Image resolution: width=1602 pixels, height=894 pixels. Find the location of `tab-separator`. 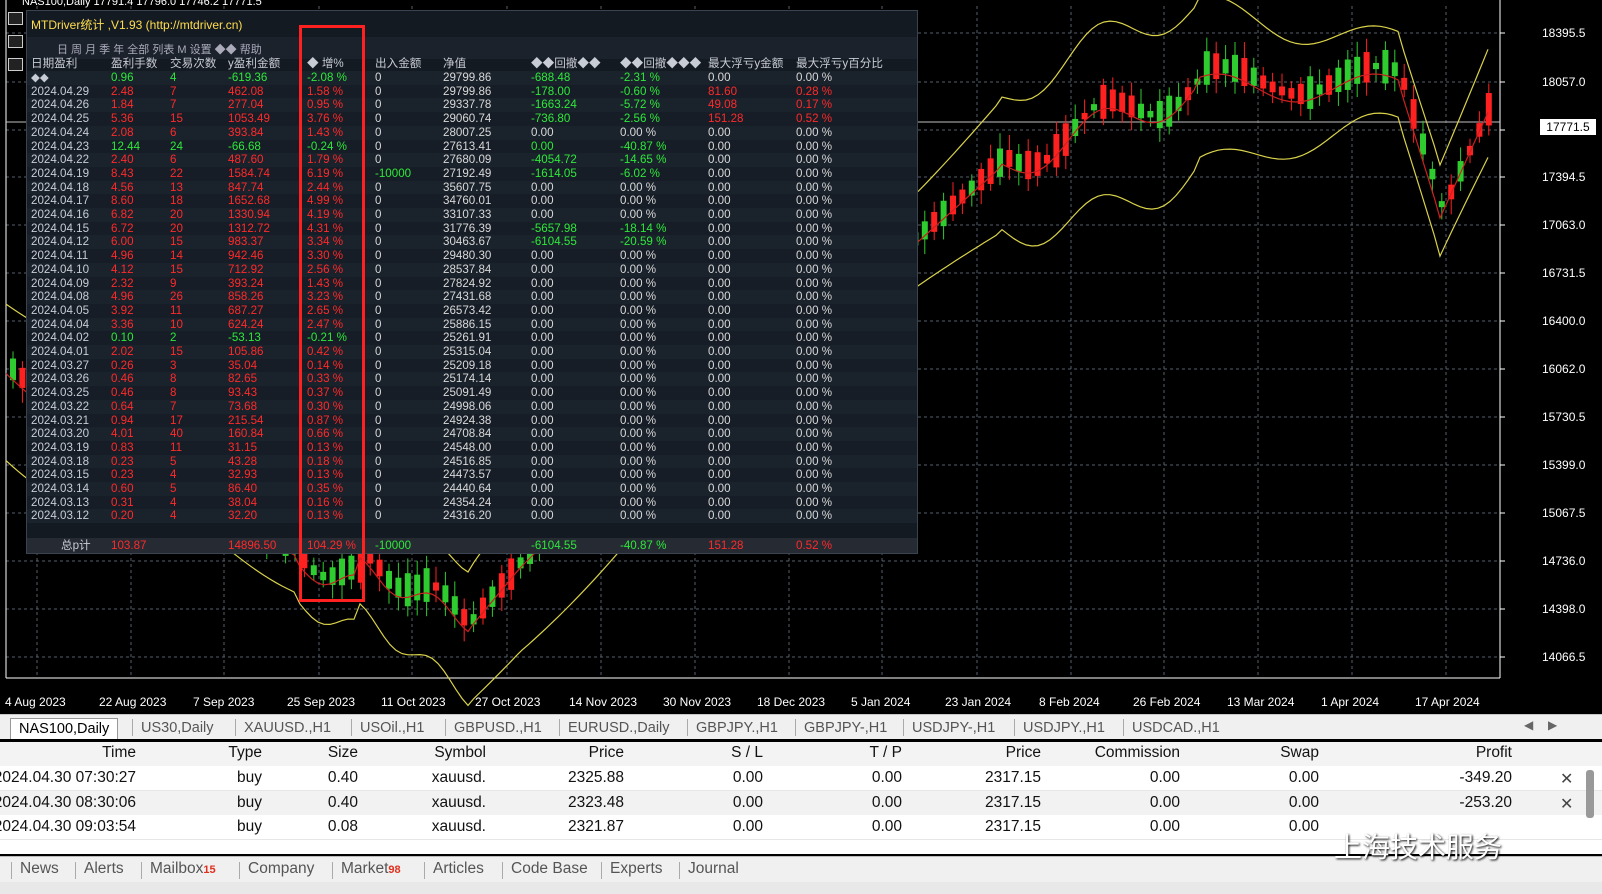

tab-separator is located at coordinates (445, 727).